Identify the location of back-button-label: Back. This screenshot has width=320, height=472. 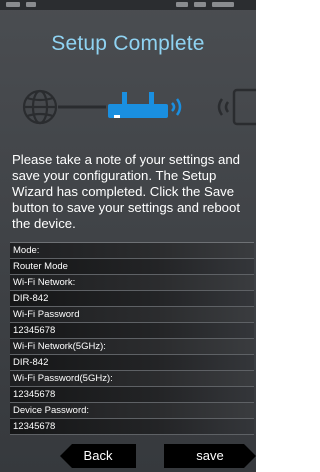
(98, 455).